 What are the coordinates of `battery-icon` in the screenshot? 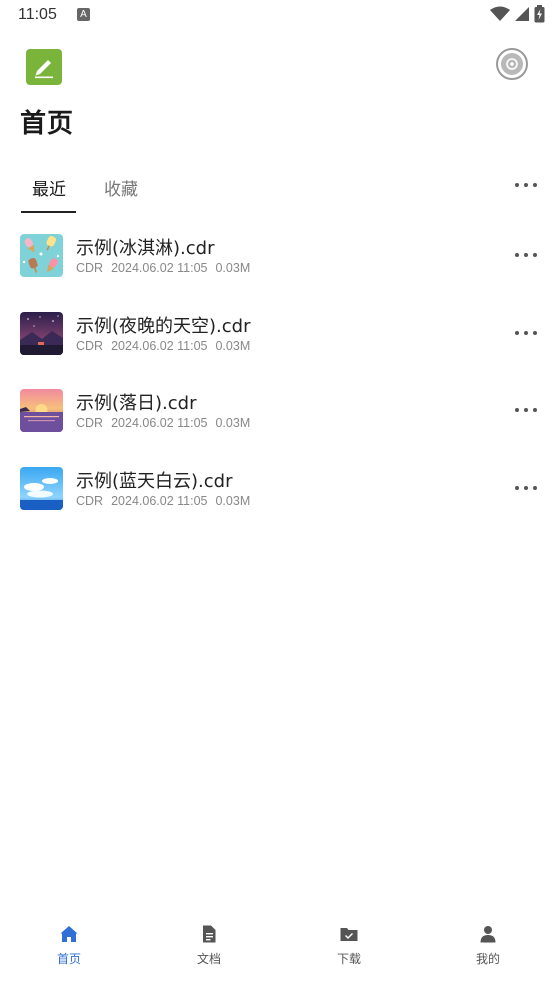 It's located at (539, 14).